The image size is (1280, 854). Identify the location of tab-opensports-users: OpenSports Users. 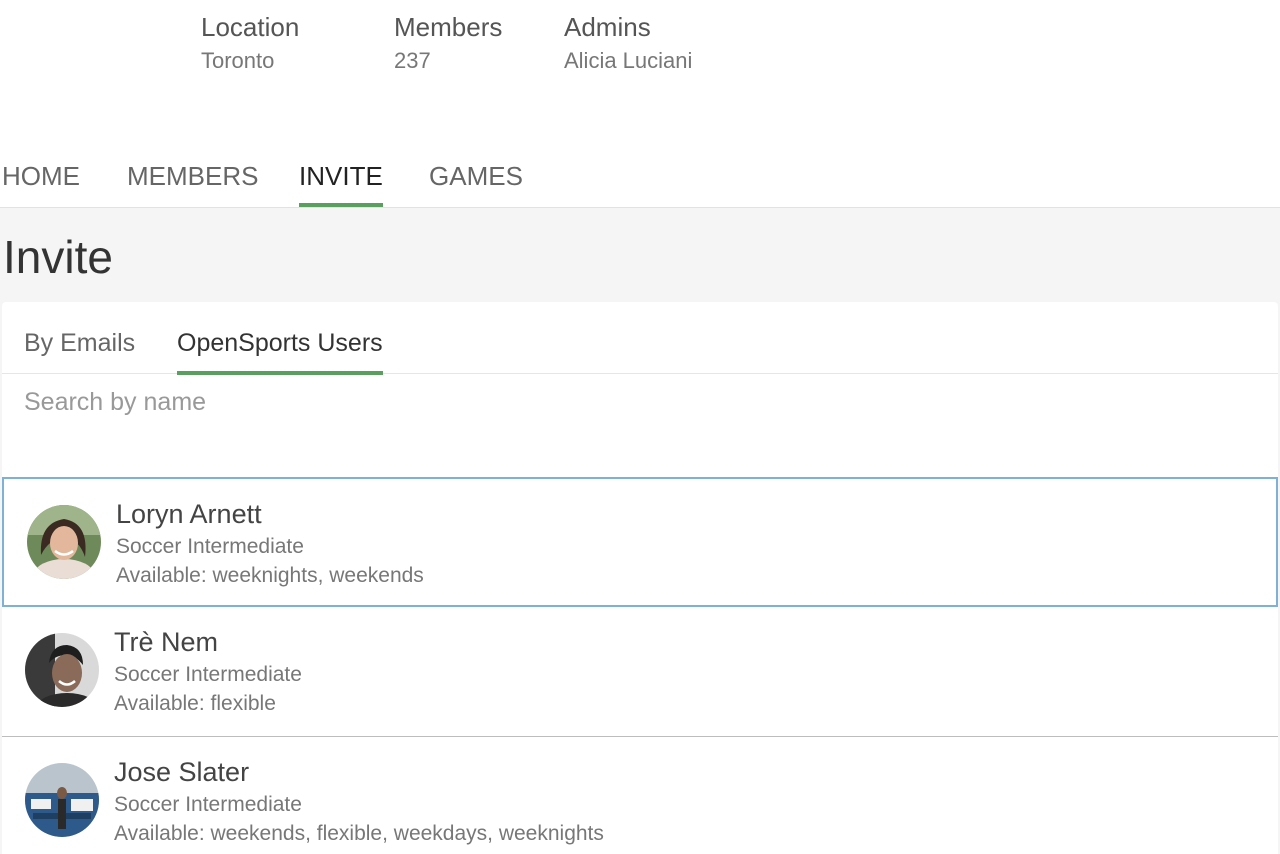
(280, 349).